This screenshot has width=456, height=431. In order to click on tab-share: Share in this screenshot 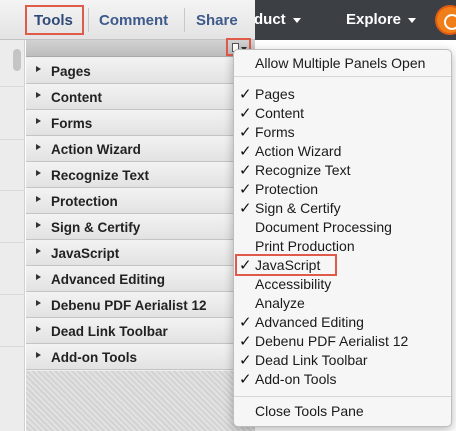, I will do `click(217, 20)`.